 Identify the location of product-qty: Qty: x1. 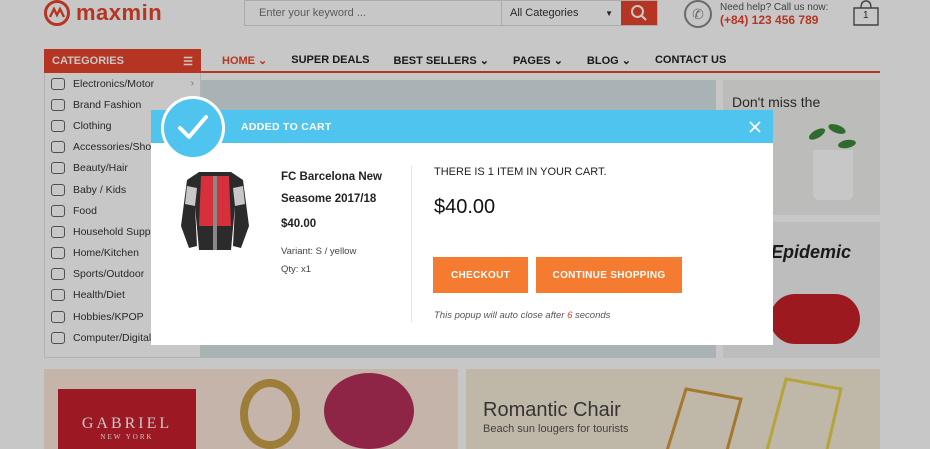
(296, 269).